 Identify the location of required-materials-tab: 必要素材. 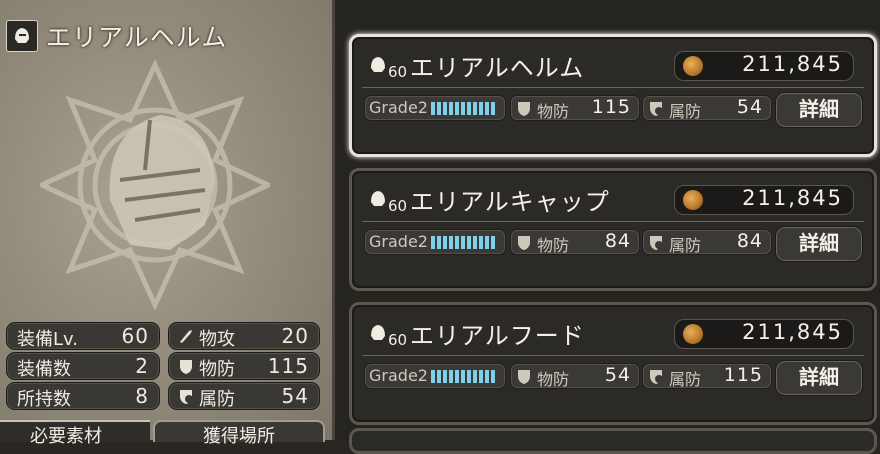
(75, 433).